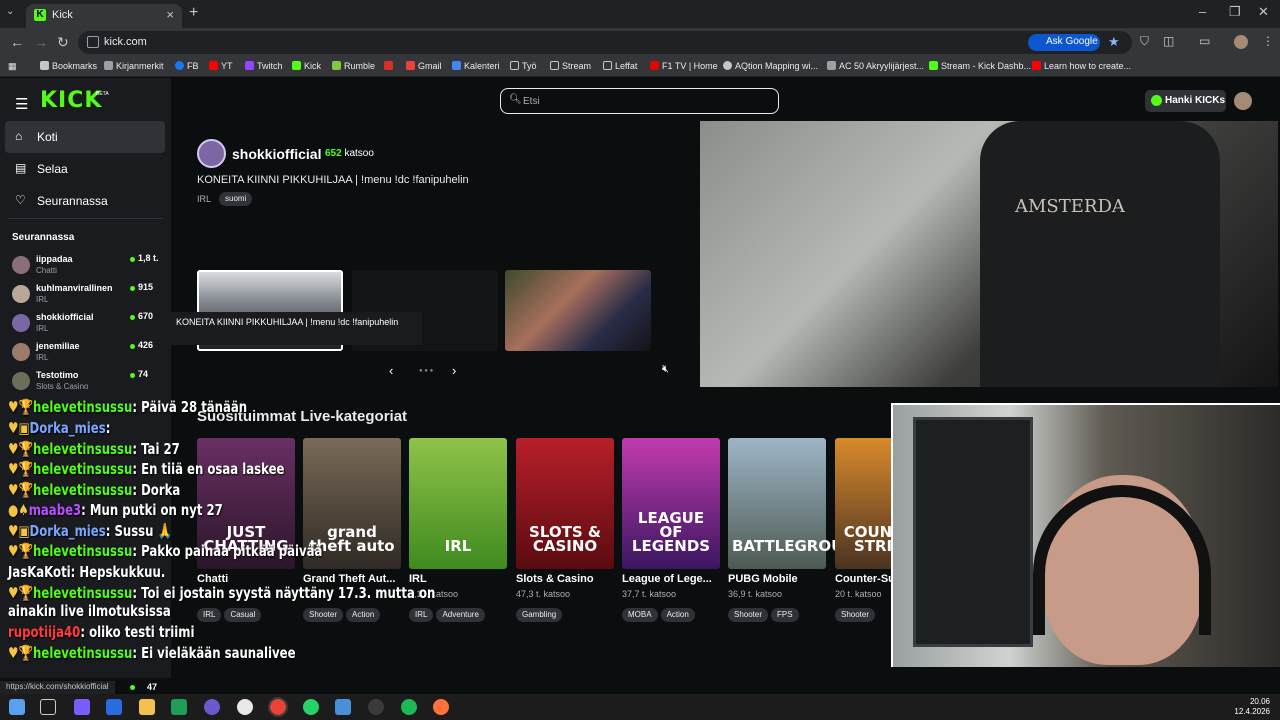 This screenshot has width=1280, height=720. I want to click on bookmark-star-icon: ★, so click(1114, 42).